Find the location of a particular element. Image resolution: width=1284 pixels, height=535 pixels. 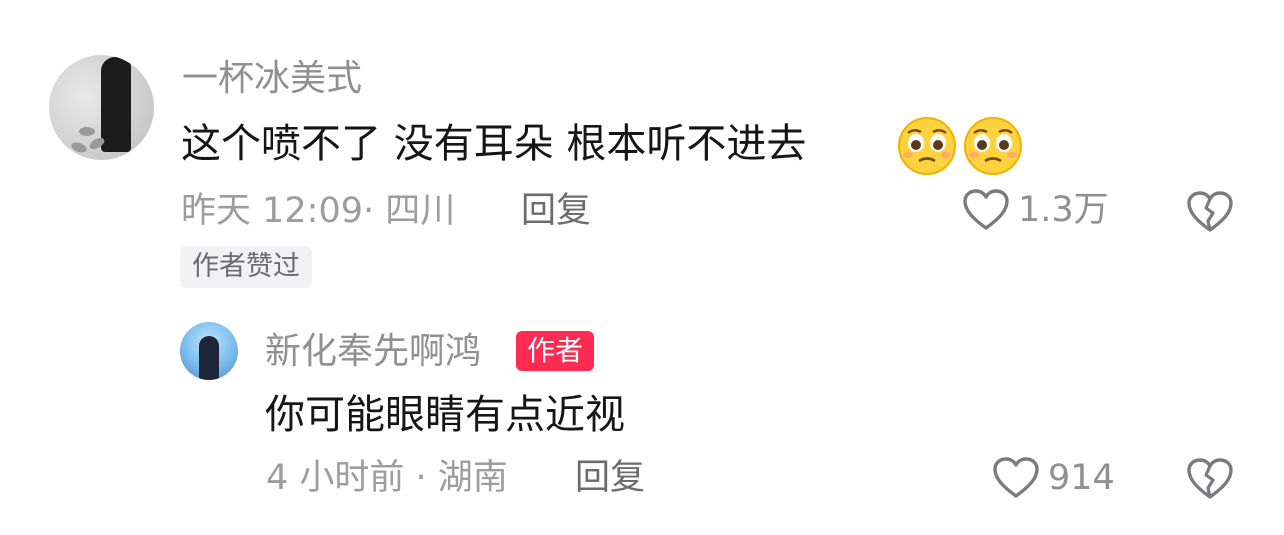

replier-username: 新化奉先啊鸿 is located at coordinates (373, 352).